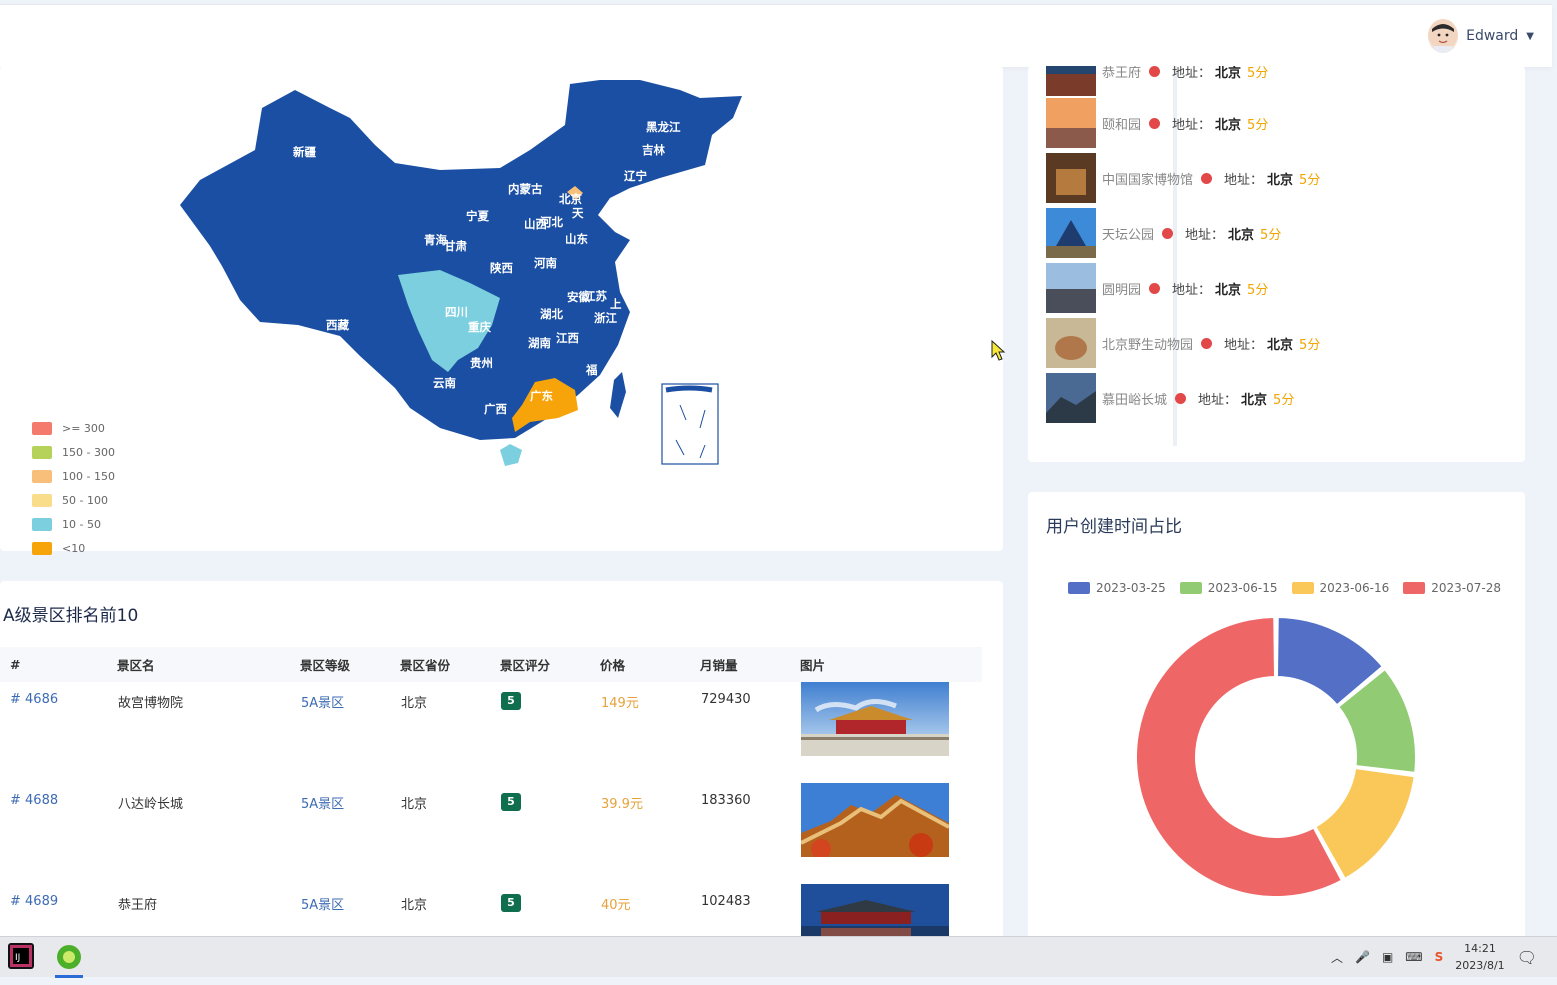 This screenshot has width=1557, height=985. What do you see at coordinates (73, 500) in the screenshot?
I see `map-legend-item: 50 - 100` at bounding box center [73, 500].